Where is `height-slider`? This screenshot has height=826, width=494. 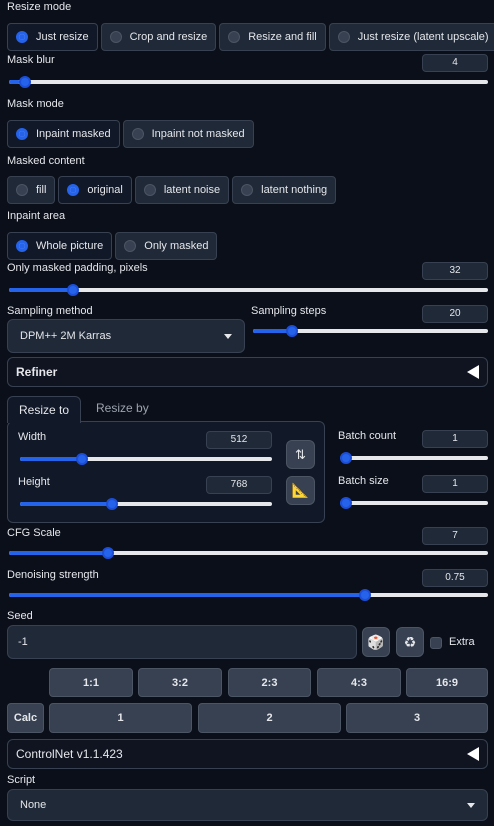
height-slider is located at coordinates (146, 504).